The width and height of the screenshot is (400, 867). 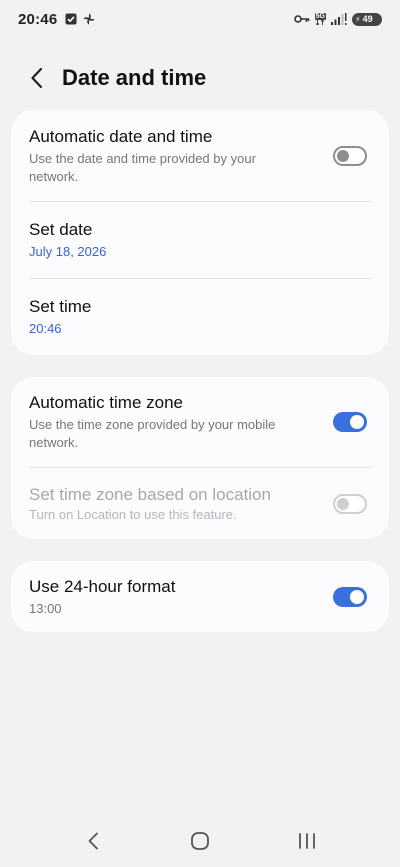 What do you see at coordinates (174, 597) in the screenshot?
I see `format-24h-text: Use 24-hour format 13:00` at bounding box center [174, 597].